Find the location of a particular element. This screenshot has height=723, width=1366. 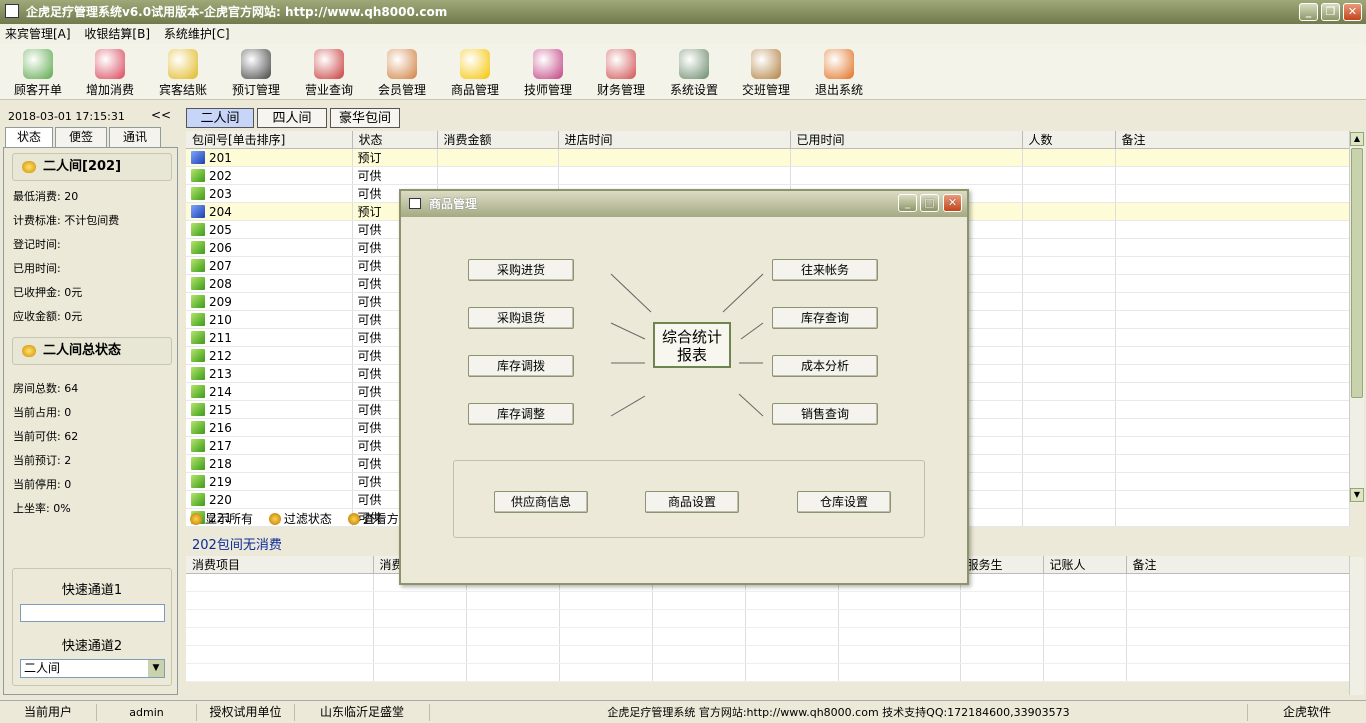

cost-analysis-button: 成本分析 is located at coordinates (825, 366).